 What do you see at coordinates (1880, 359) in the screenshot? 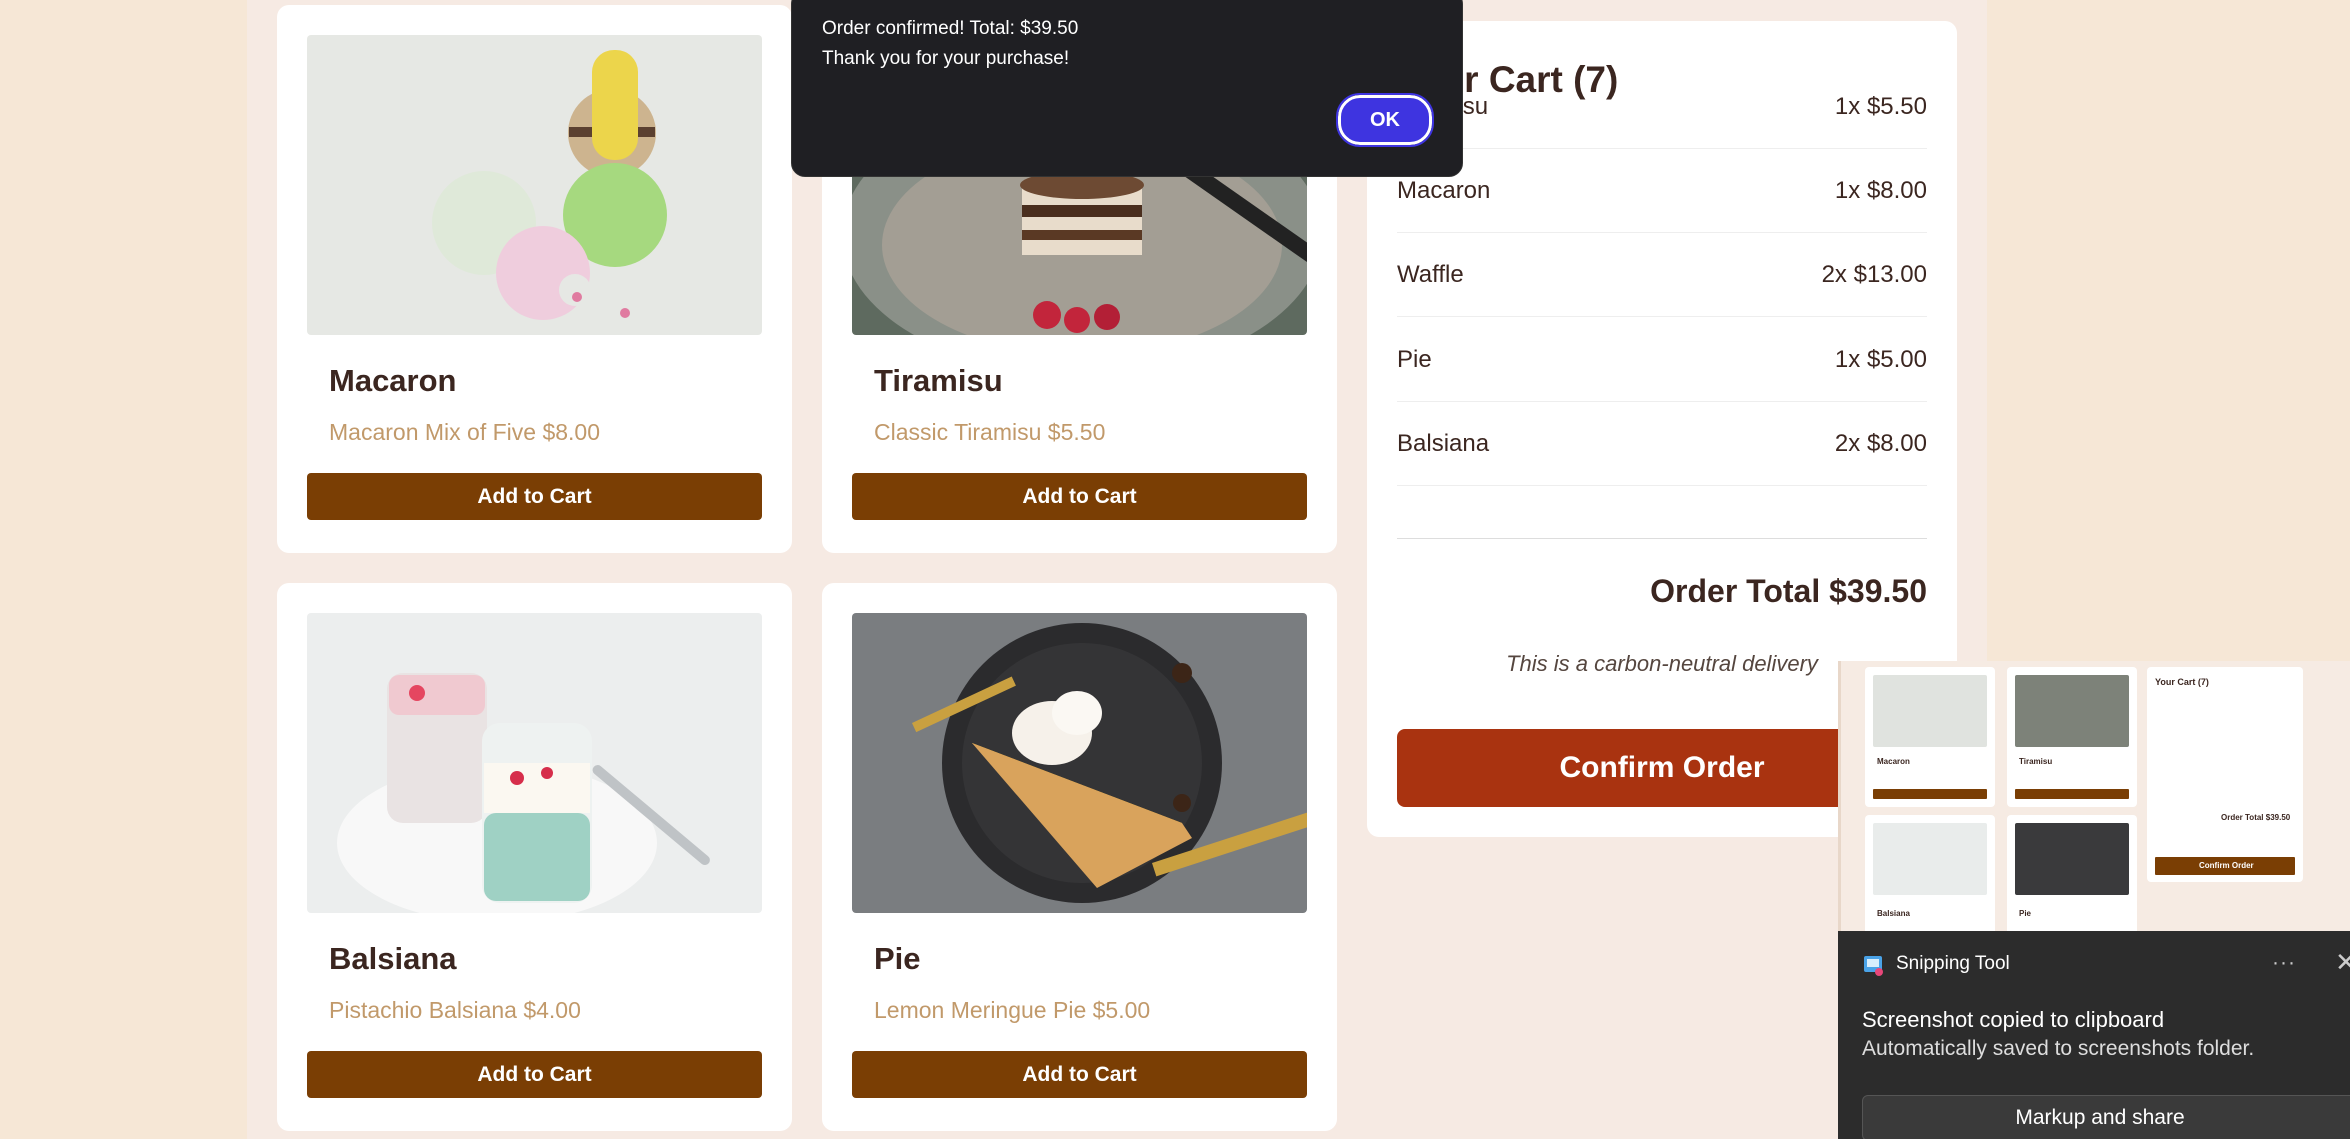
I see `cart-item-price: 1x $5.00` at bounding box center [1880, 359].